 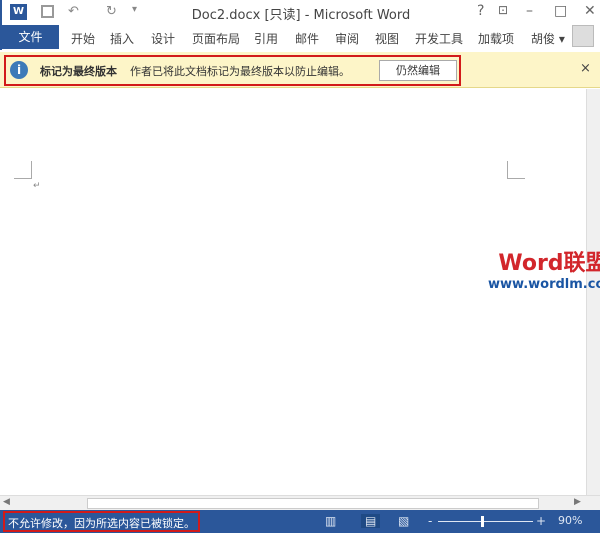 I want to click on zoom-level: 90%, so click(x=570, y=520).